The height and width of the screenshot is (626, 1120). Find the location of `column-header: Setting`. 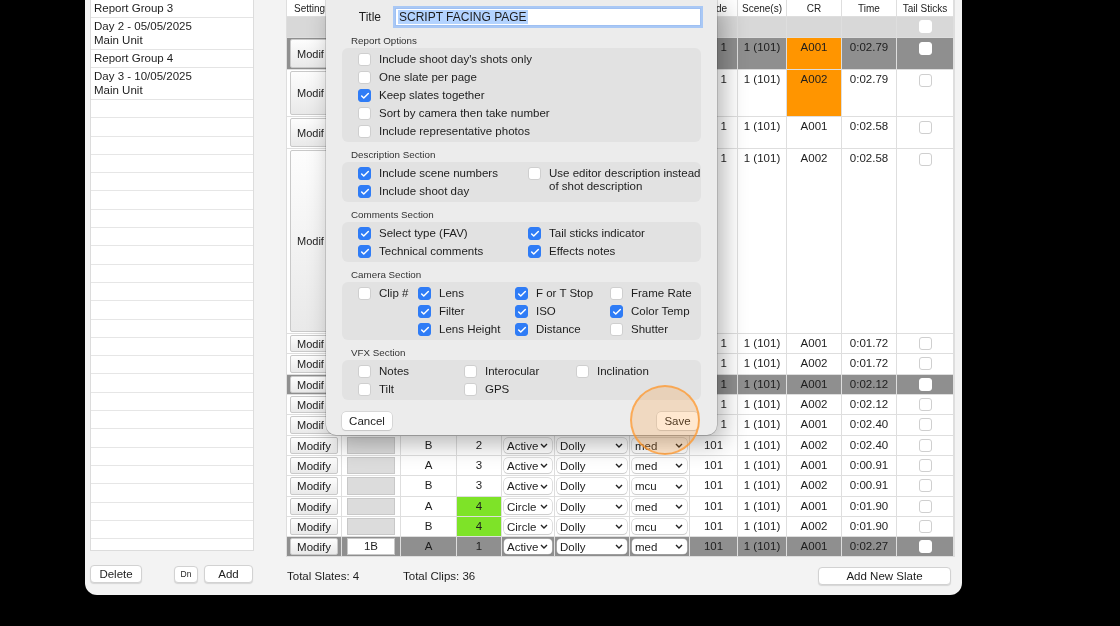

column-header: Setting is located at coordinates (310, 8).